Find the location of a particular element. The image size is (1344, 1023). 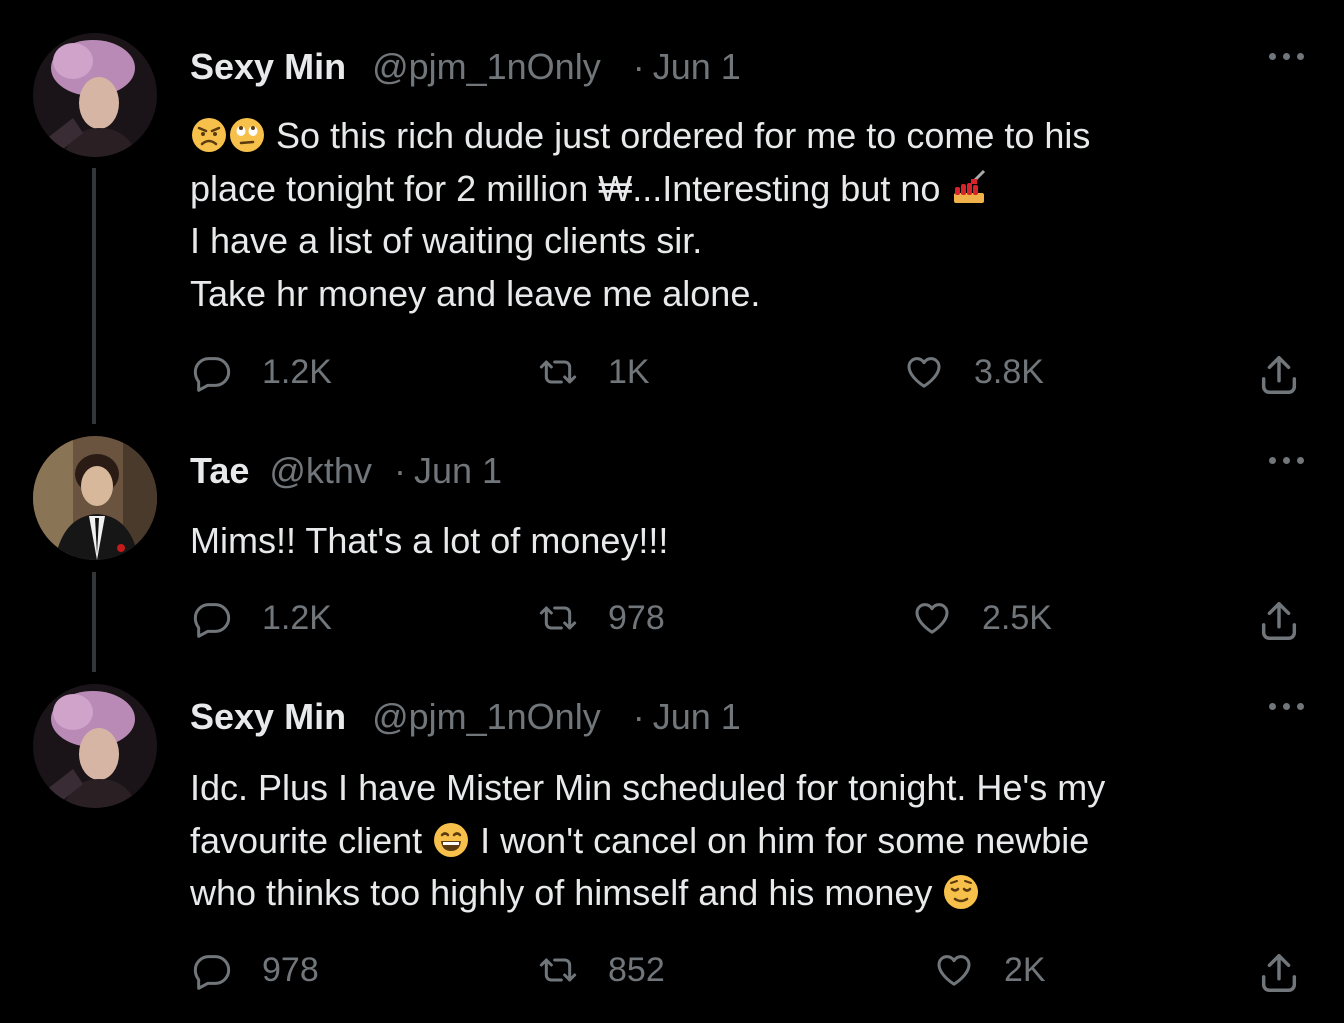

reply-button: 978 is located at coordinates (255, 970).